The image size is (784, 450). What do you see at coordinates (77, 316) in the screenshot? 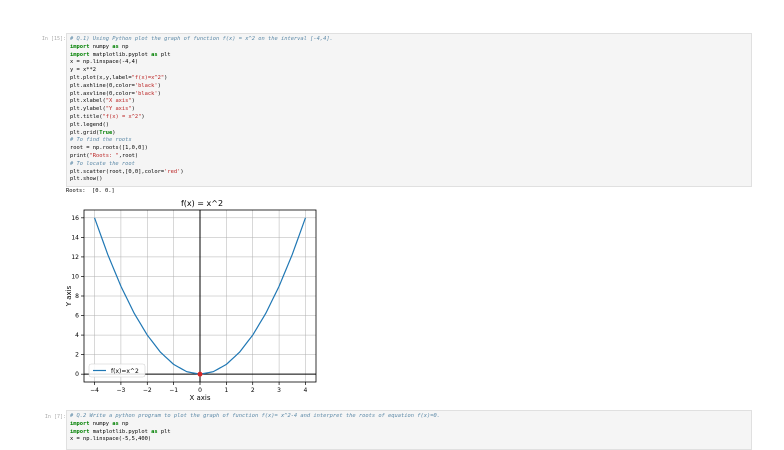
I see `y-tick-label: 6` at bounding box center [77, 316].